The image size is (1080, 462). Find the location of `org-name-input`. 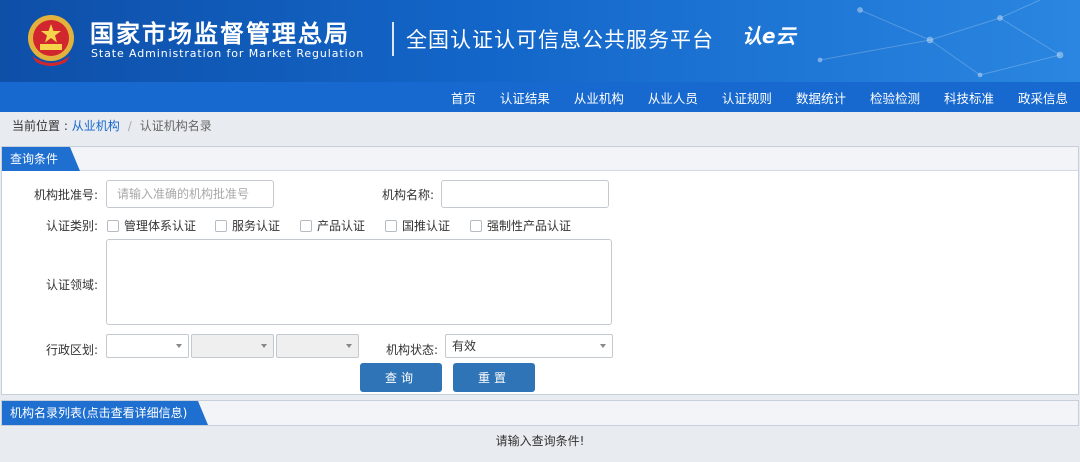

org-name-input is located at coordinates (525, 194).